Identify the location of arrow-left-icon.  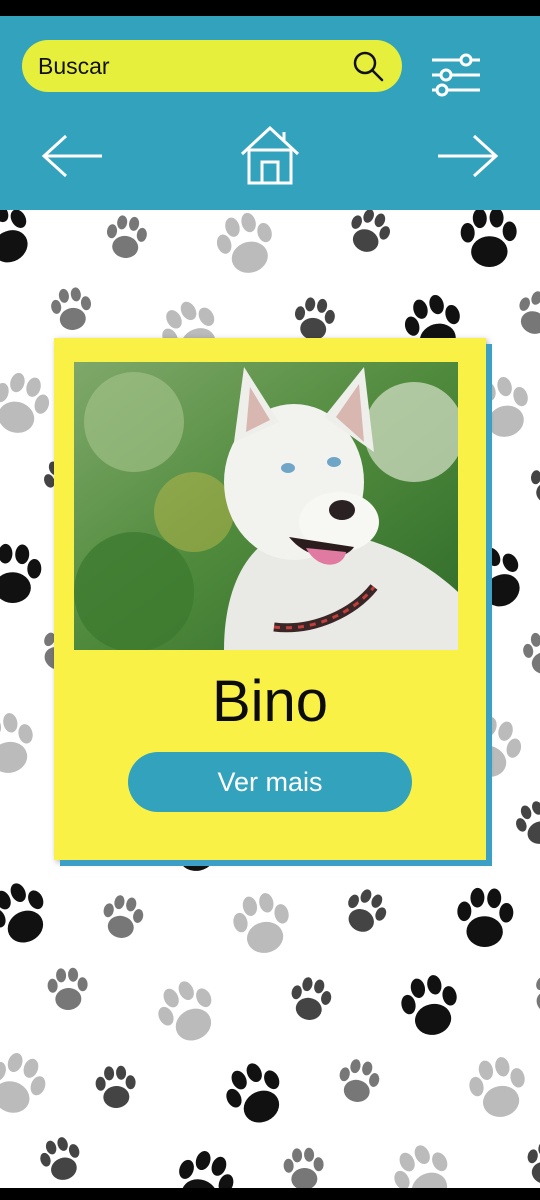
(72, 156).